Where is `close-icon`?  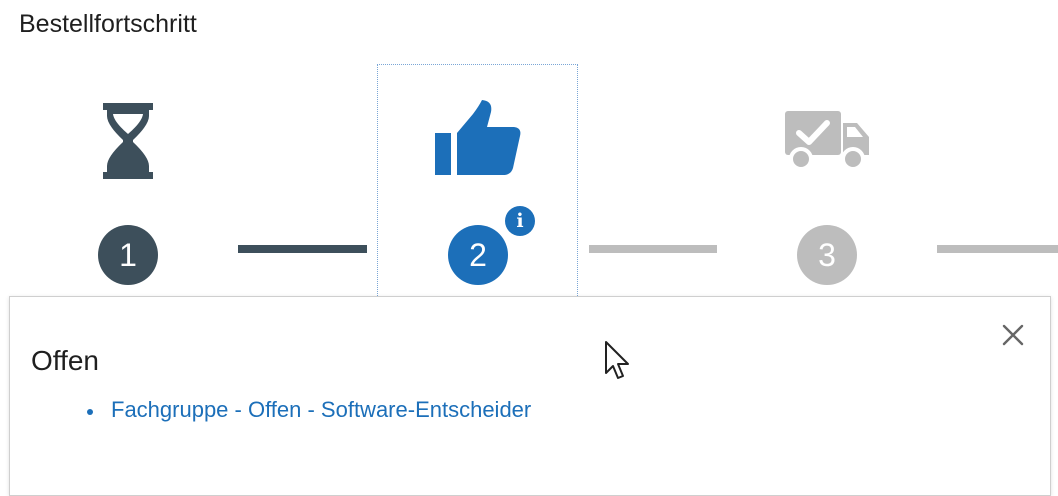 close-icon is located at coordinates (1013, 335).